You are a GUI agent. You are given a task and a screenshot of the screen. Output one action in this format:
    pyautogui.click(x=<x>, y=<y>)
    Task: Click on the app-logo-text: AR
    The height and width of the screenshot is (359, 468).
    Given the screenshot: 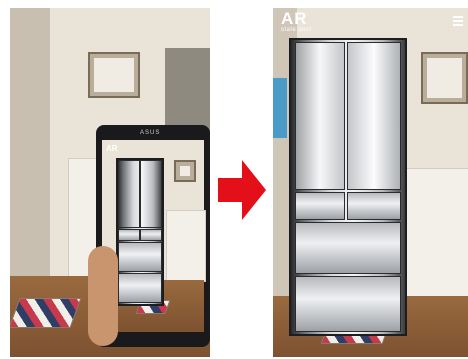 What is the action you would take?
    pyautogui.click(x=294, y=18)
    